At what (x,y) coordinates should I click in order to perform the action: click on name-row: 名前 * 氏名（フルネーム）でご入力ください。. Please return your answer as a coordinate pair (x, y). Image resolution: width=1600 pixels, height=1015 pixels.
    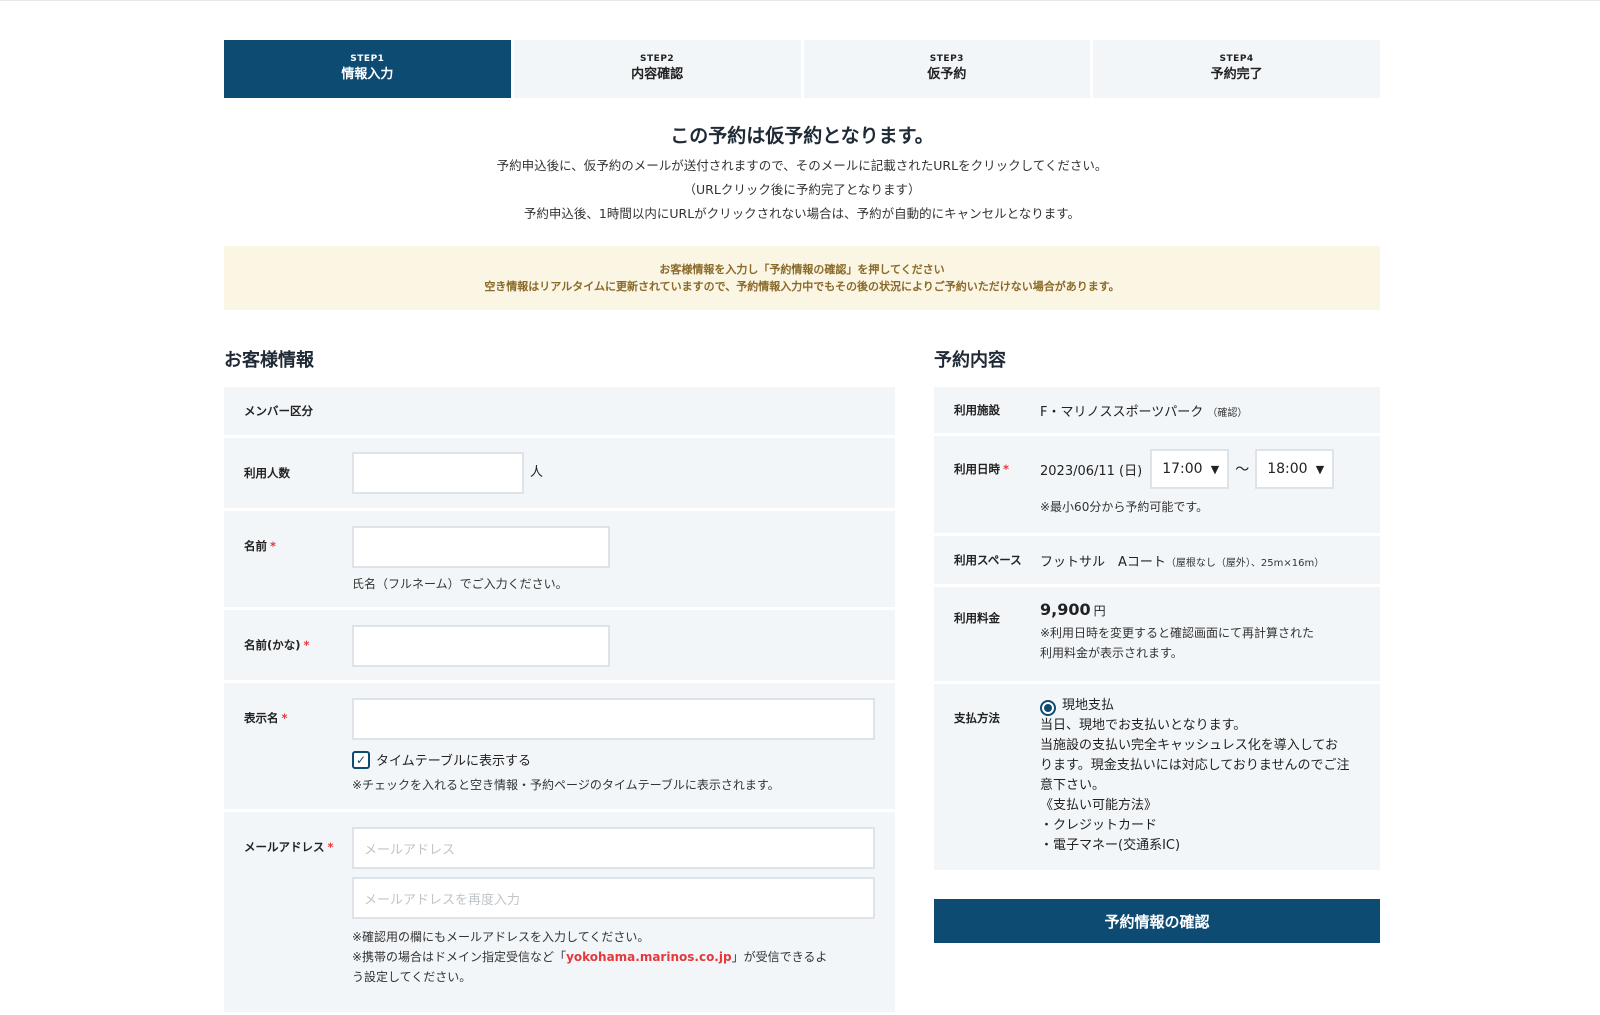
    Looking at the image, I should click on (559, 559).